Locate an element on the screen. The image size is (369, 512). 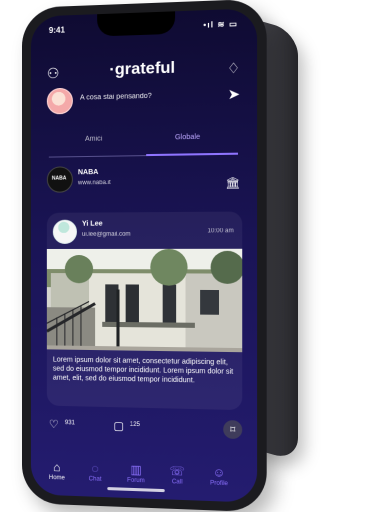
post-email: ui.lee@gmail.com is located at coordinates (106, 234).